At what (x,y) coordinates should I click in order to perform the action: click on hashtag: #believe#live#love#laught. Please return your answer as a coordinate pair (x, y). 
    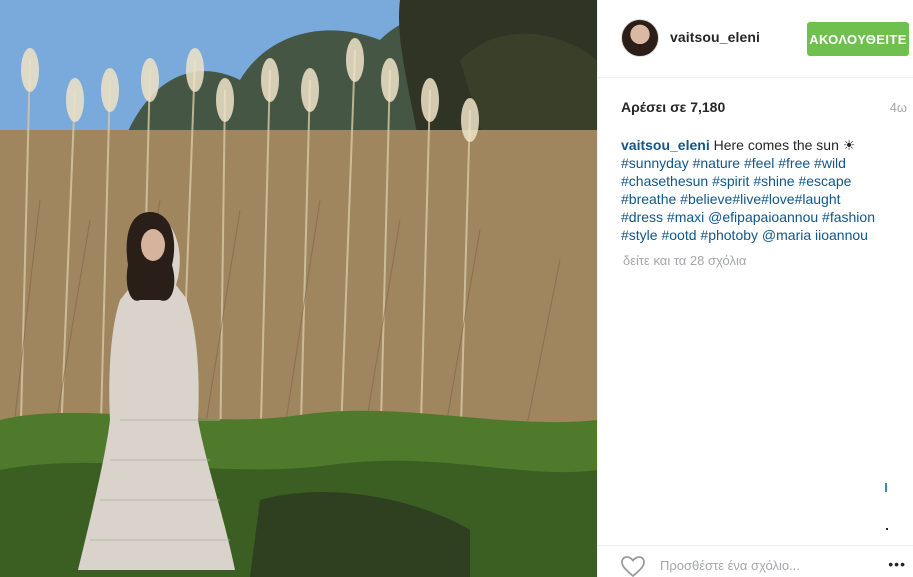
    Looking at the image, I should click on (760, 199).